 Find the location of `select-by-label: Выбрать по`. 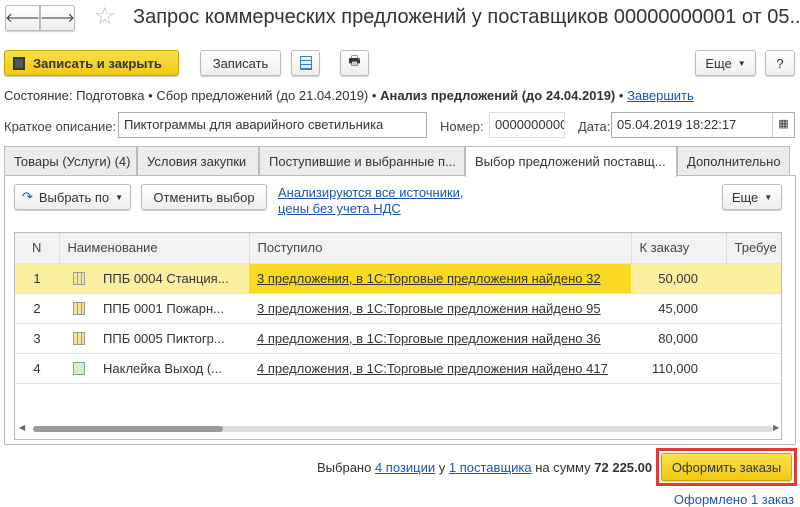

select-by-label: Выбрать по is located at coordinates (74, 197).